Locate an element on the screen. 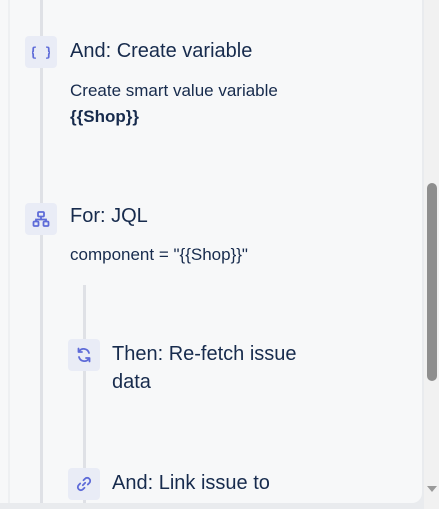 This screenshot has height=509, width=439. step-title: And: Link issue to is located at coordinates (191, 483).